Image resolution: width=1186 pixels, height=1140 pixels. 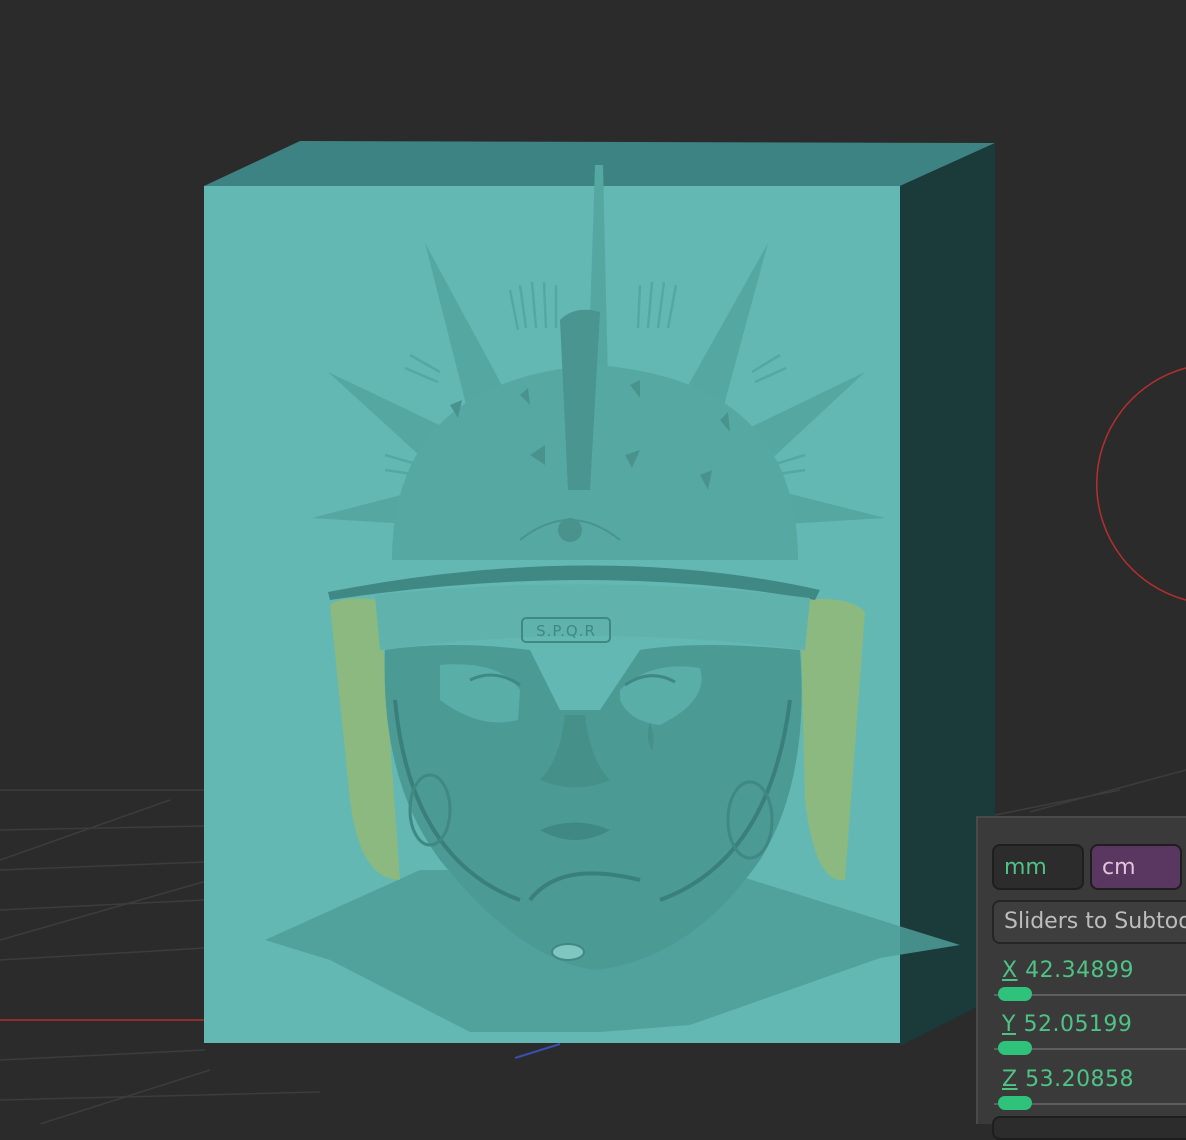 I want to click on y-size-slider: Y 52.05199, so click(x=1090, y=1037).